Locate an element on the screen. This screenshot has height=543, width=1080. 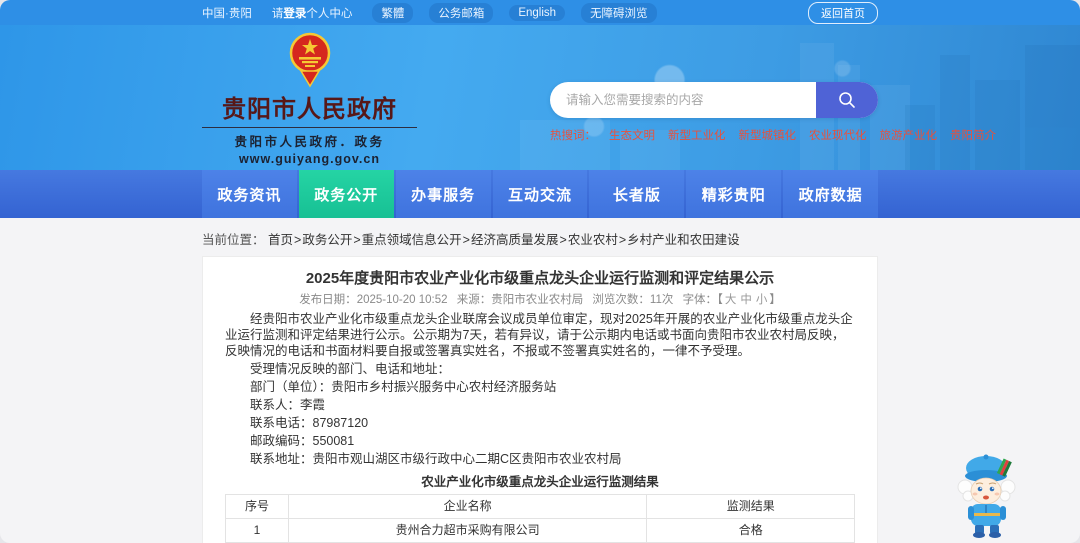
search-bar is located at coordinates (714, 100).